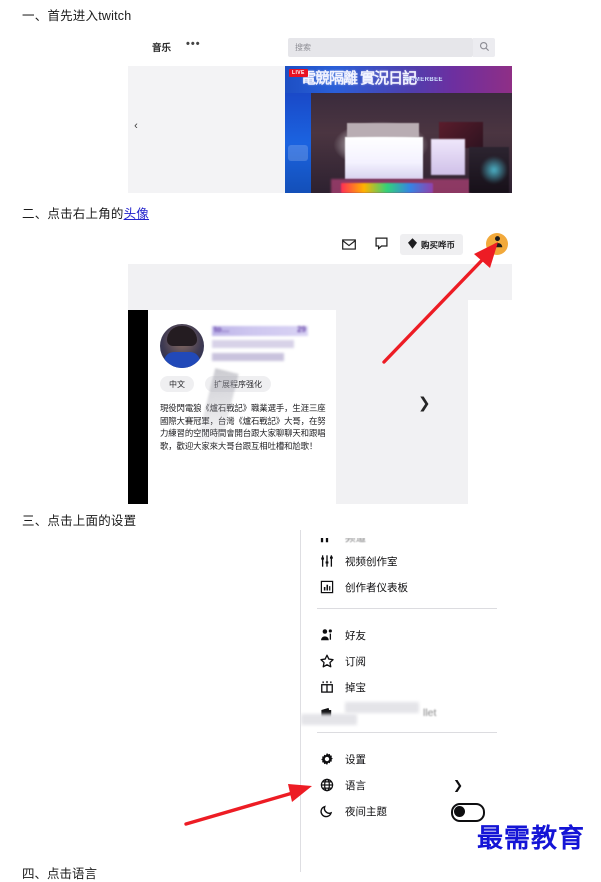 This screenshot has width=601, height=882. I want to click on bits-diamond-icon, so click(412, 244).